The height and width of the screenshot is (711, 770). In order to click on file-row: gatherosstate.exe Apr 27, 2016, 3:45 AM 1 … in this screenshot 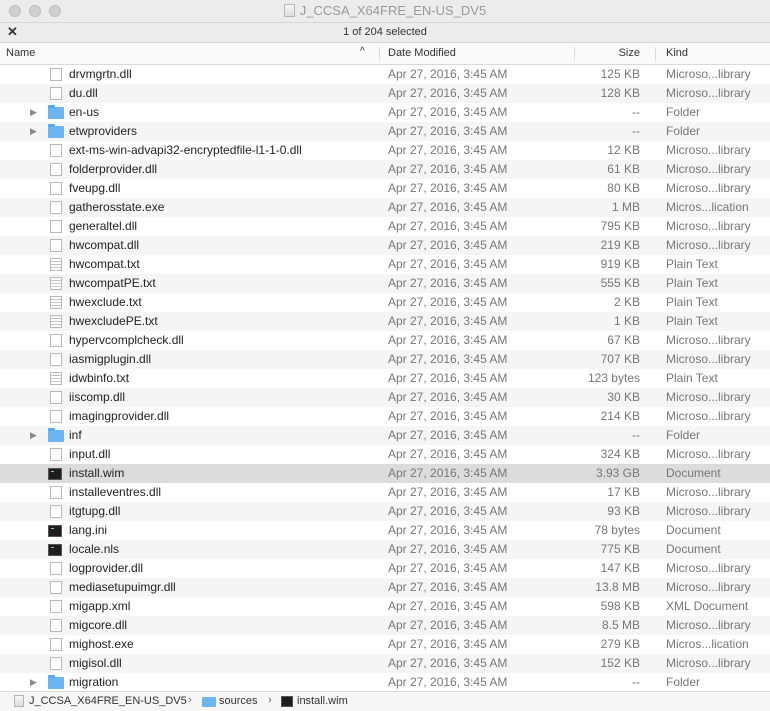, I will do `click(385, 207)`.